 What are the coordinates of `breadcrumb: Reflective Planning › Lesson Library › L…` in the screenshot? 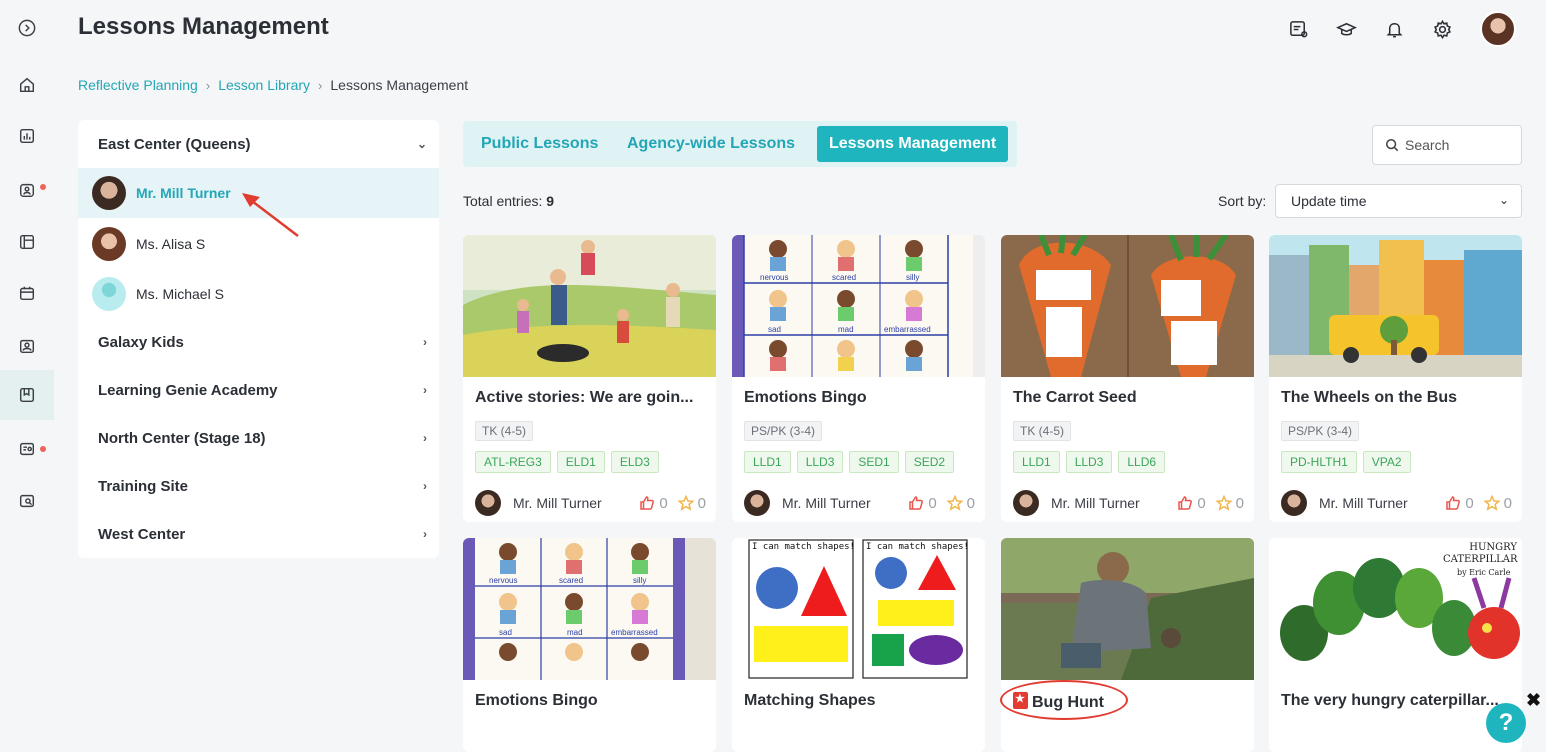 It's located at (273, 85).